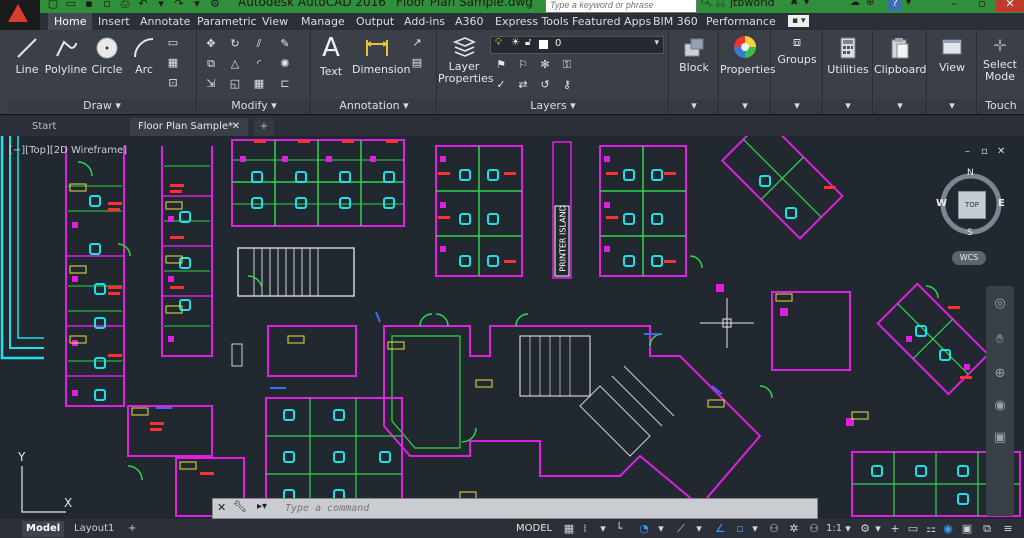 The width and height of the screenshot is (1024, 538). I want to click on search-input, so click(620, 5).